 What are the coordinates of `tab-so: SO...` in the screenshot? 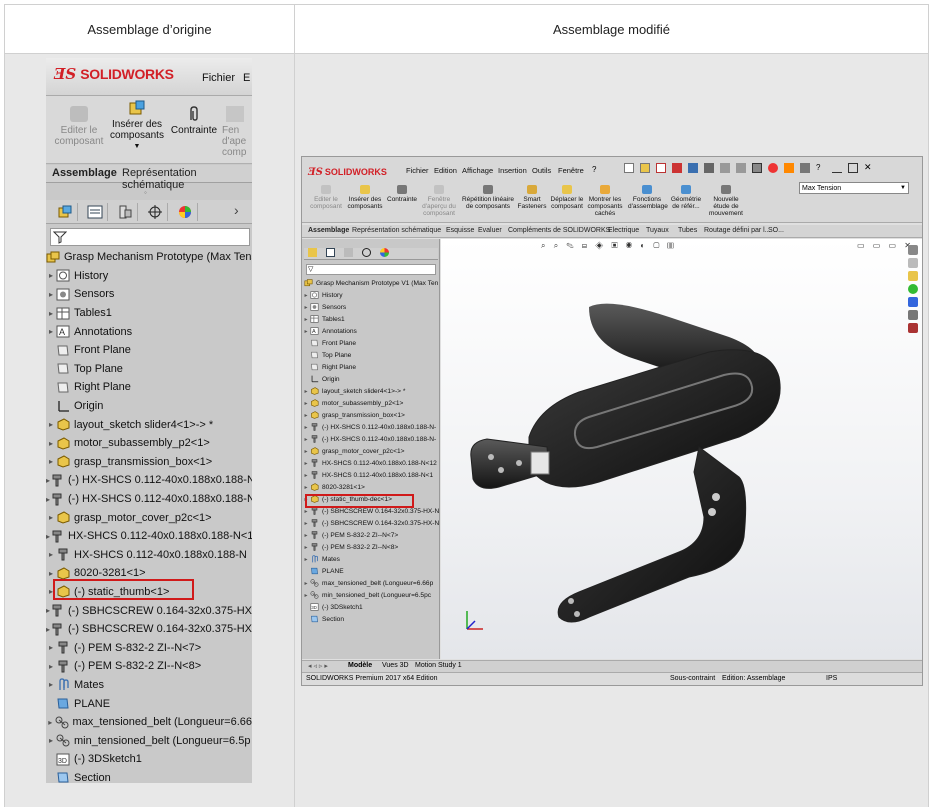 It's located at (776, 230).